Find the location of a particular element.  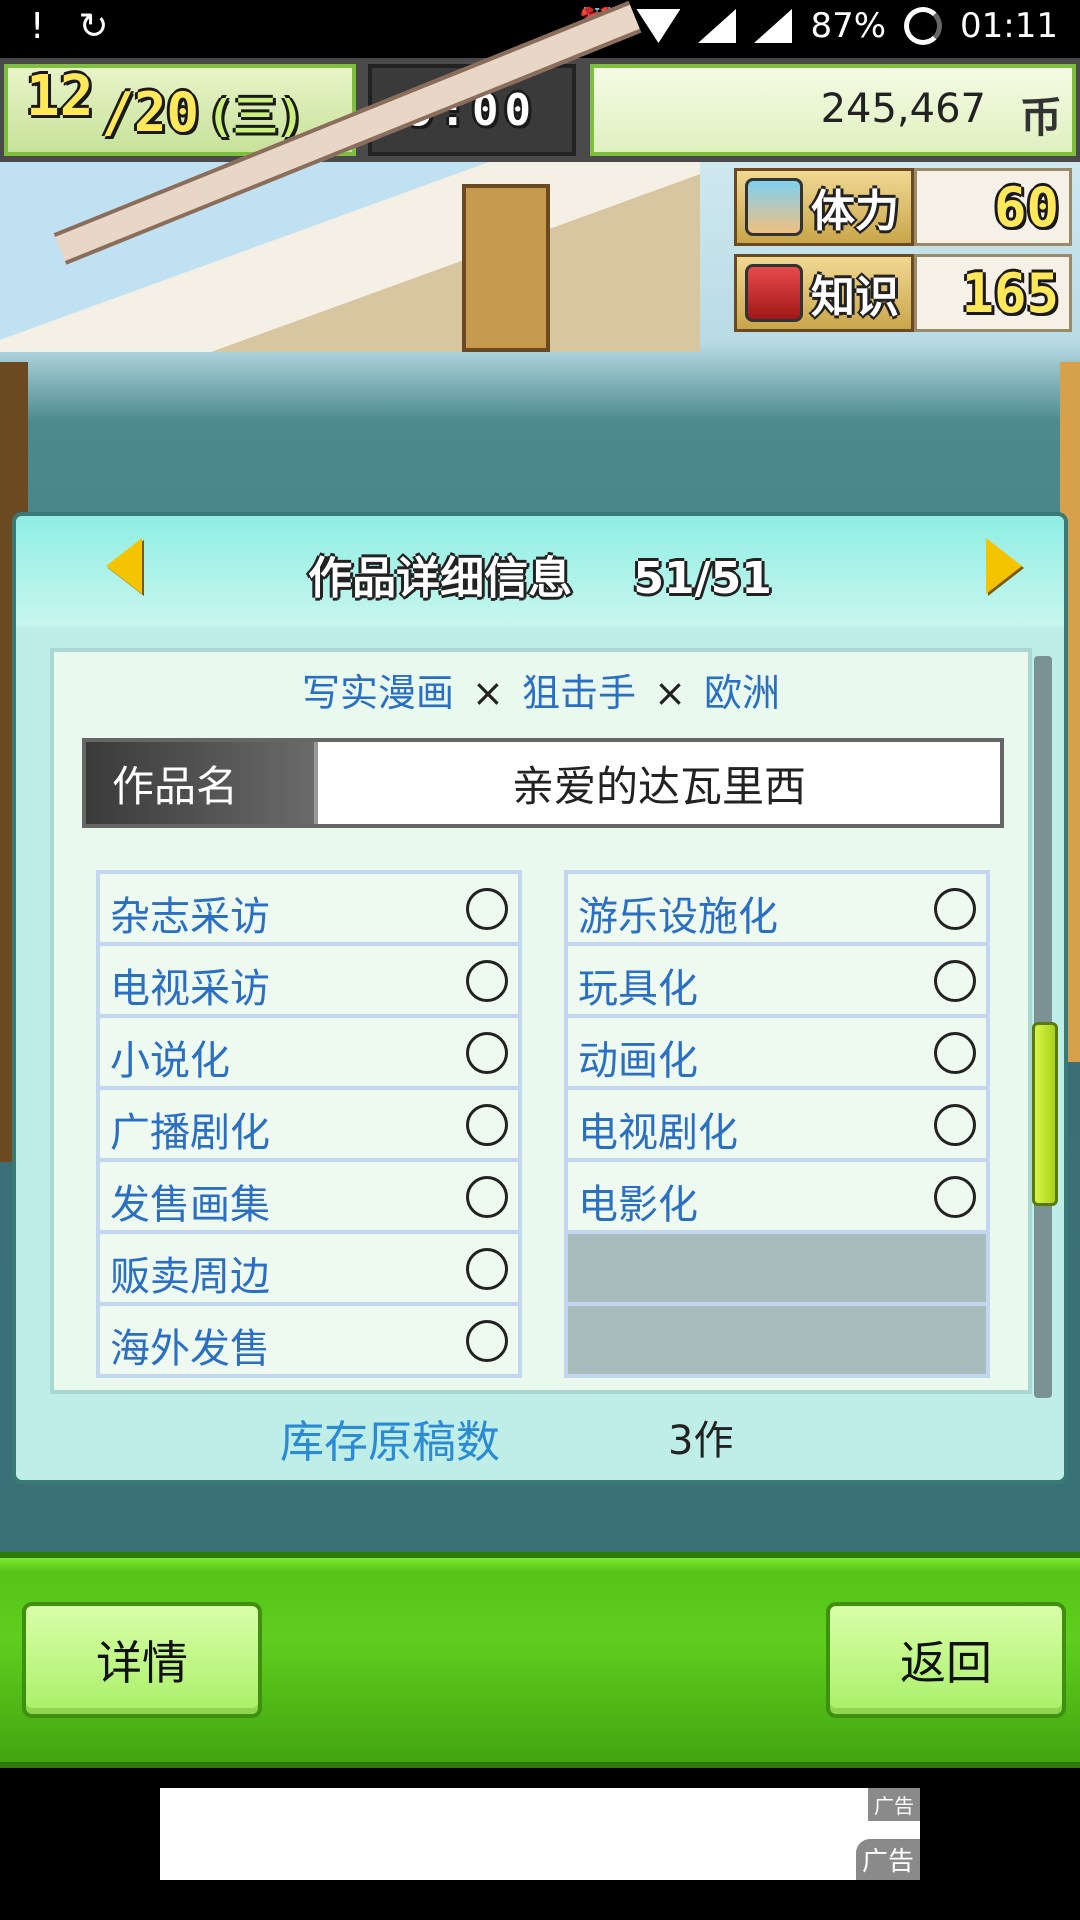

list-item: 广播剧化 is located at coordinates (309, 1126).